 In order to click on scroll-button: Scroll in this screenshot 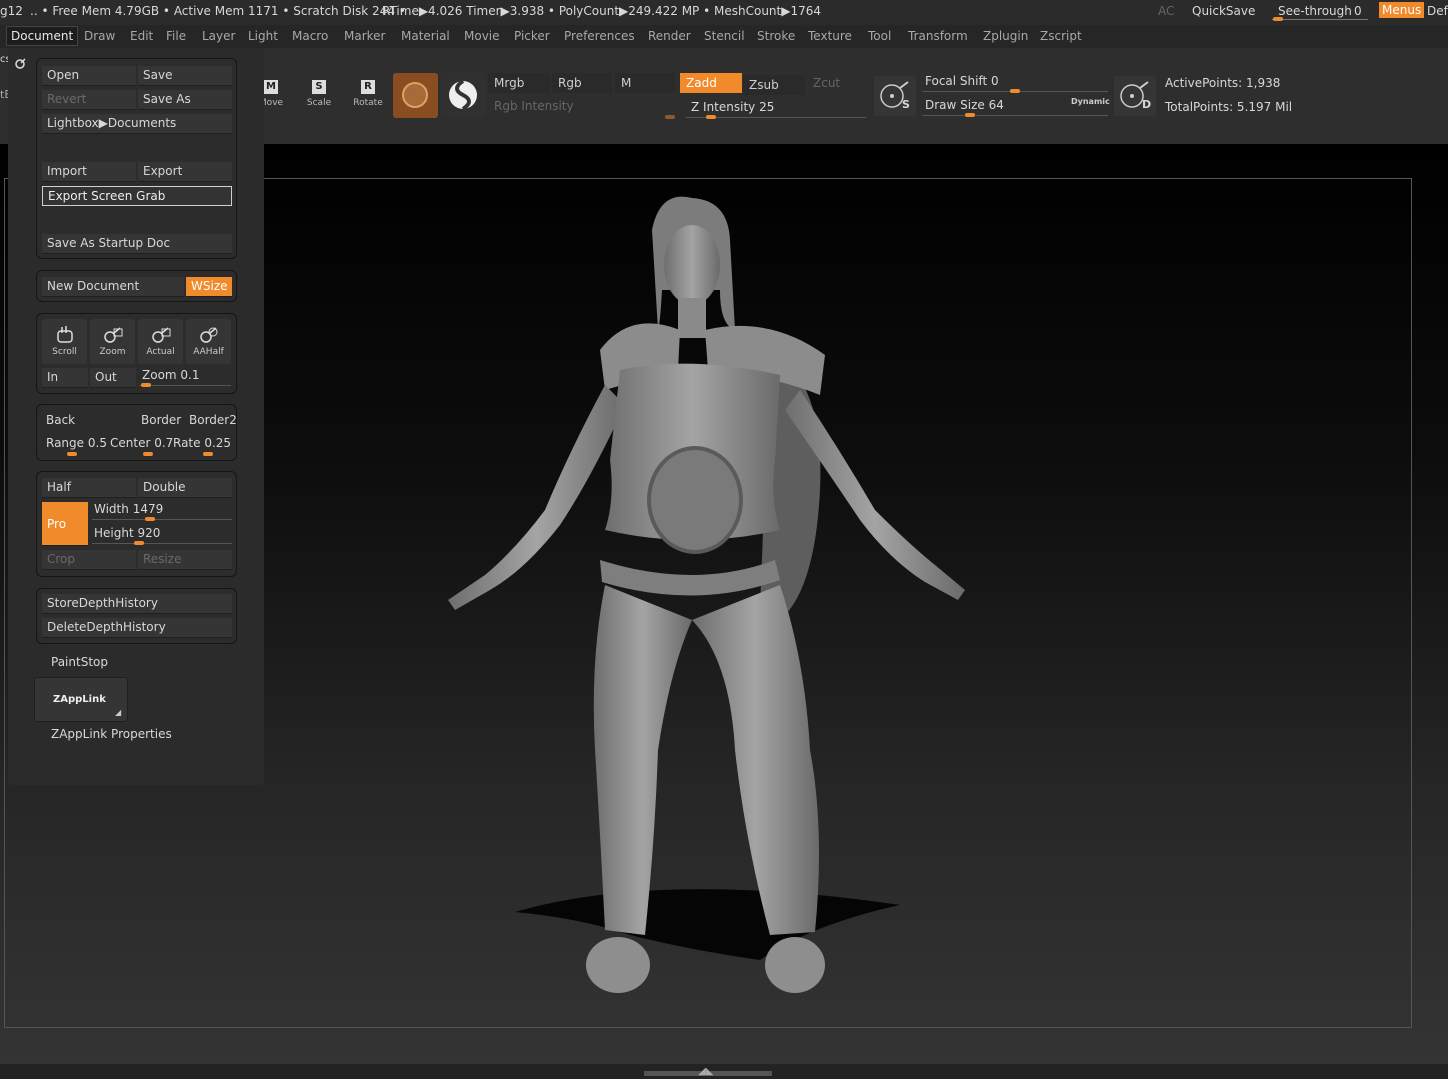, I will do `click(64, 341)`.